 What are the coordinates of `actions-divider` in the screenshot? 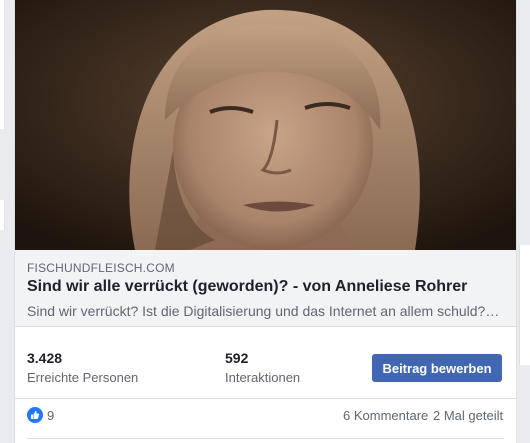 It's located at (265, 438).